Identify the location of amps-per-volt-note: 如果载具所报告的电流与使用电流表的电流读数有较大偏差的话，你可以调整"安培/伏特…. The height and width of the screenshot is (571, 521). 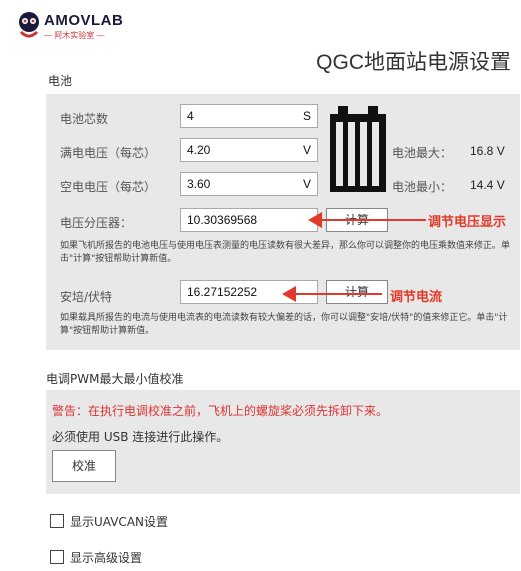
(284, 324).